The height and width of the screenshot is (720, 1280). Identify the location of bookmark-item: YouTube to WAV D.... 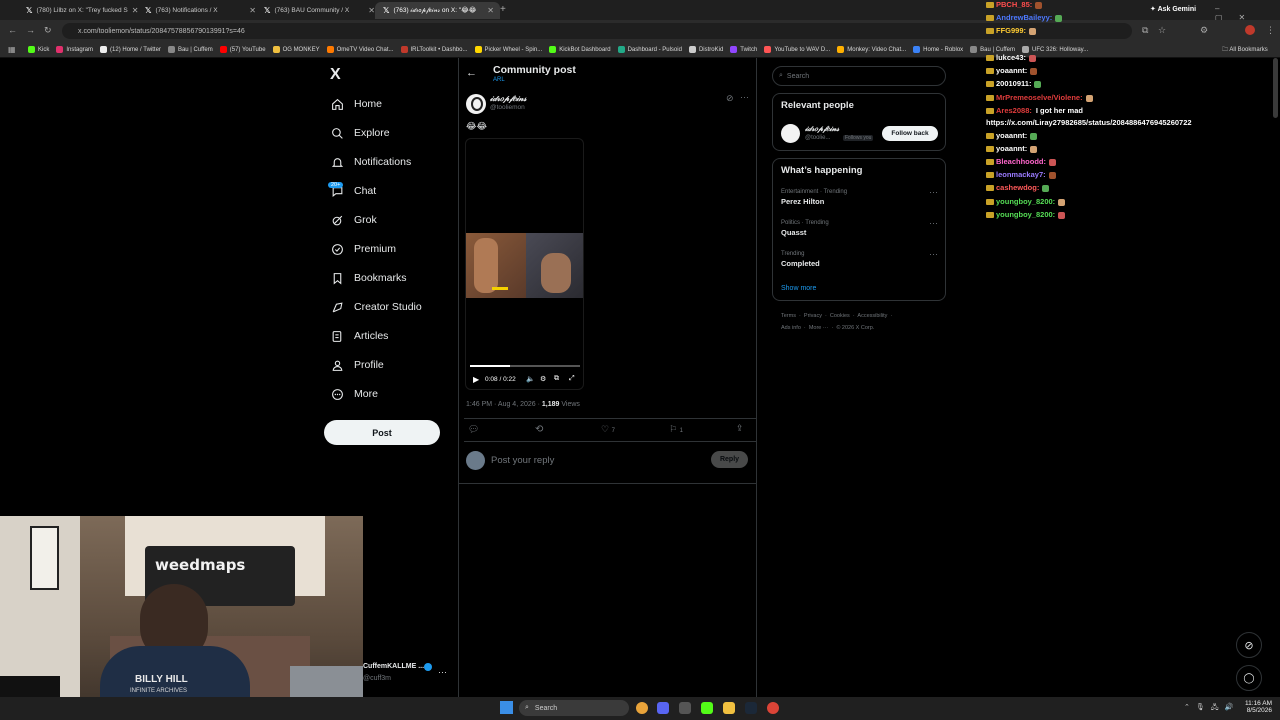
(797, 49).